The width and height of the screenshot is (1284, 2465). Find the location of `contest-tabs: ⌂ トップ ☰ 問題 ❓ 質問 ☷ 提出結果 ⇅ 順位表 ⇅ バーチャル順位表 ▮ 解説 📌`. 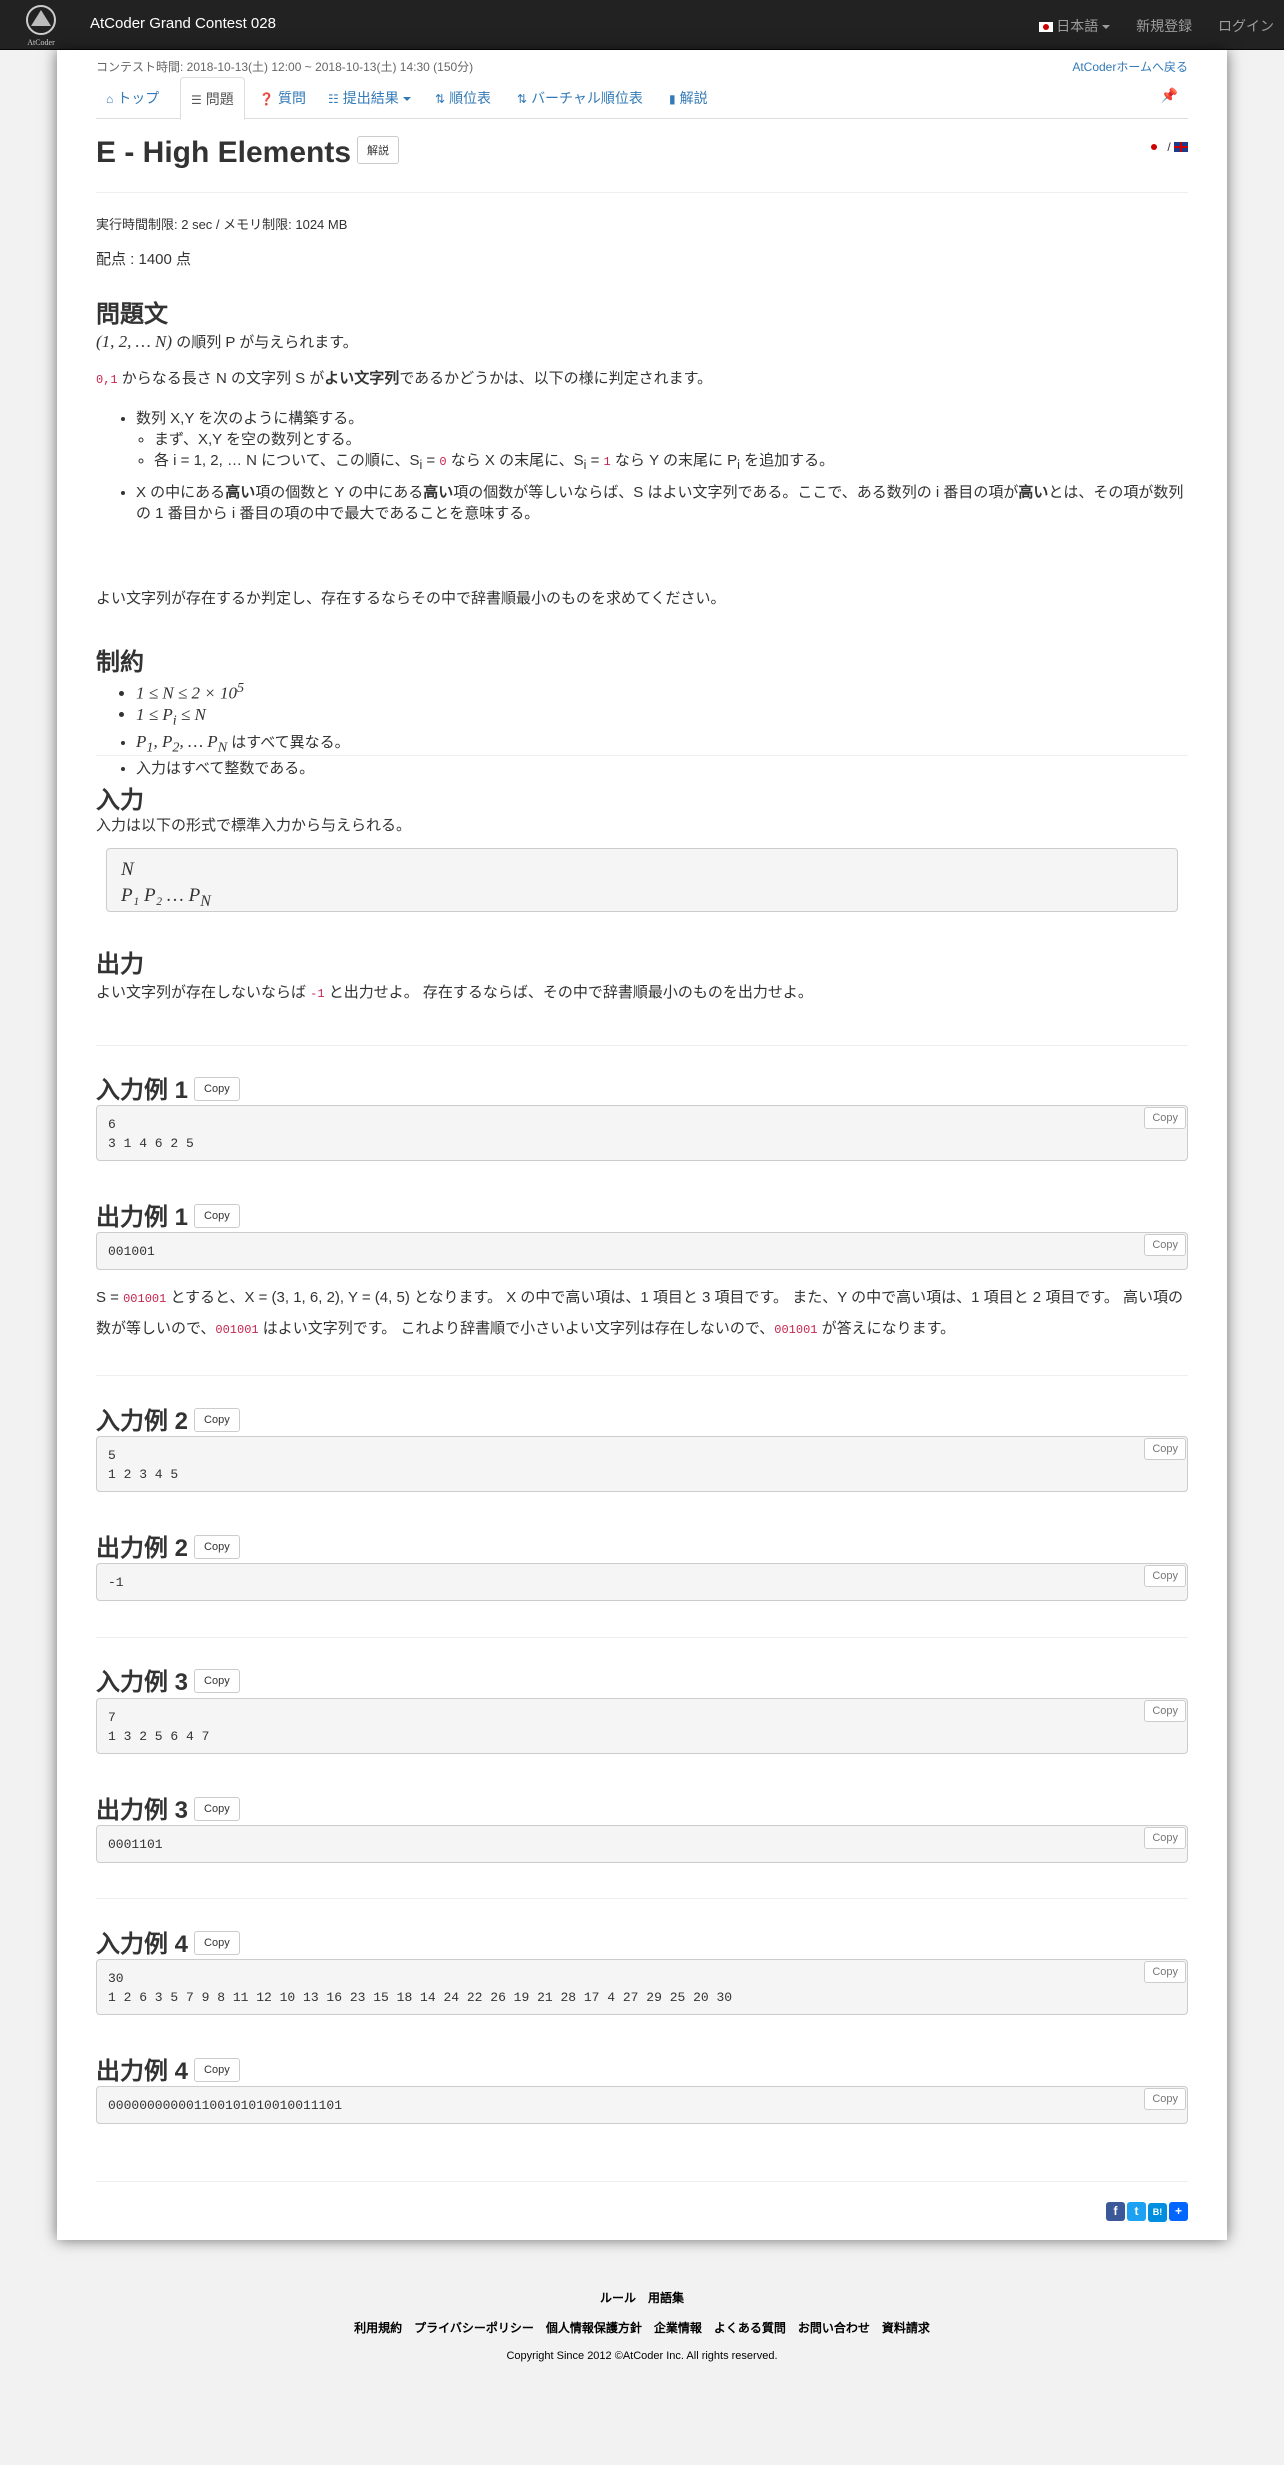

contest-tabs: ⌂ トップ ☰ 問題 ❓ 質問 ☷ 提出結果 ⇅ 順位表 ⇅ バーチャル順位表 ▮ 解説 📌 is located at coordinates (642, 98).